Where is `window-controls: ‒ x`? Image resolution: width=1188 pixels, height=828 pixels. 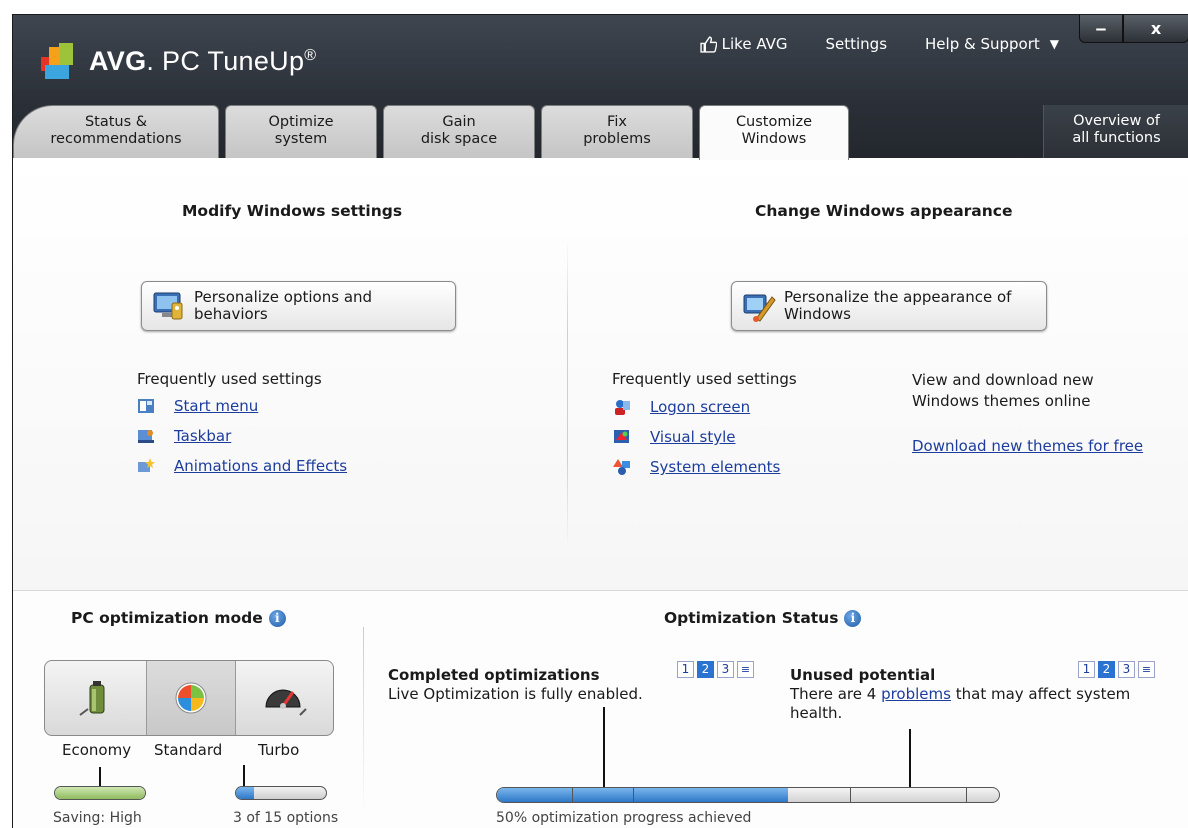
window-controls: ‒ x is located at coordinates (1133, 29).